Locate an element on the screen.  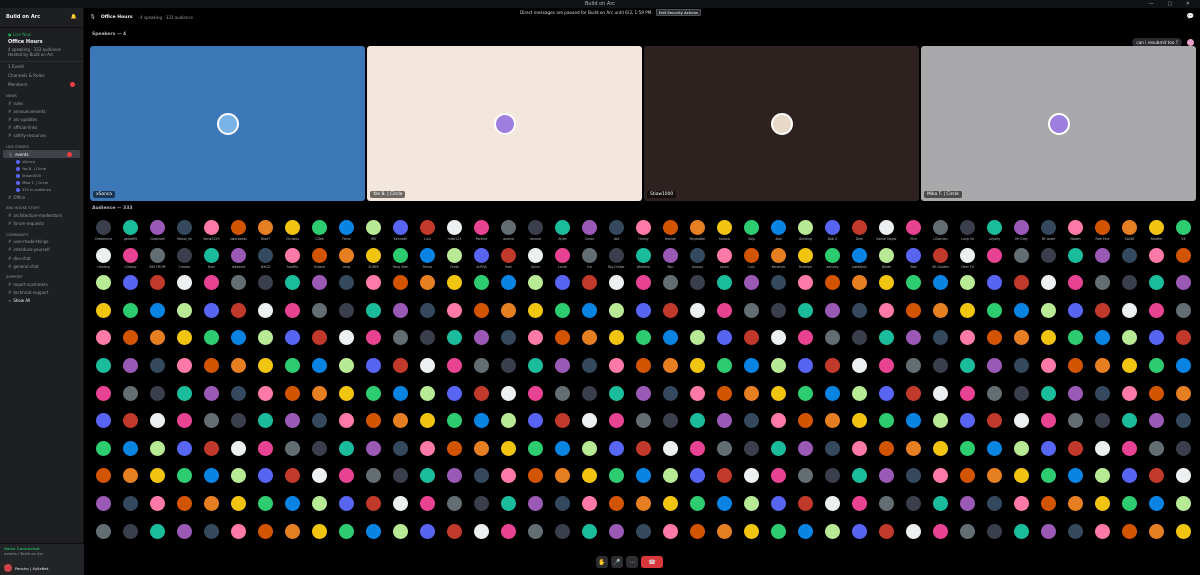
audience-member: Salaxis is located at coordinates (724, 231).